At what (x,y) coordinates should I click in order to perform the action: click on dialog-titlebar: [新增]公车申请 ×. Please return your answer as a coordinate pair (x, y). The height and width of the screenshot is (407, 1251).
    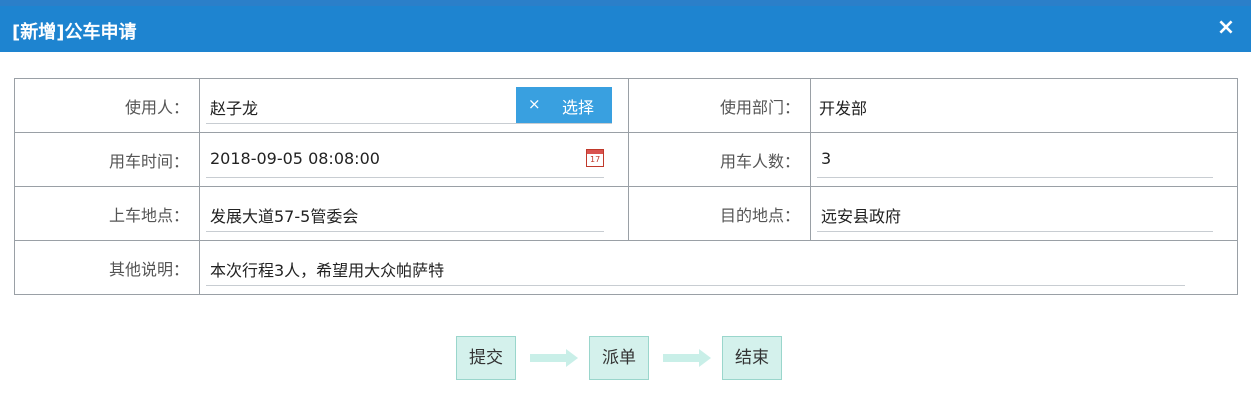
    Looking at the image, I should click on (625, 29).